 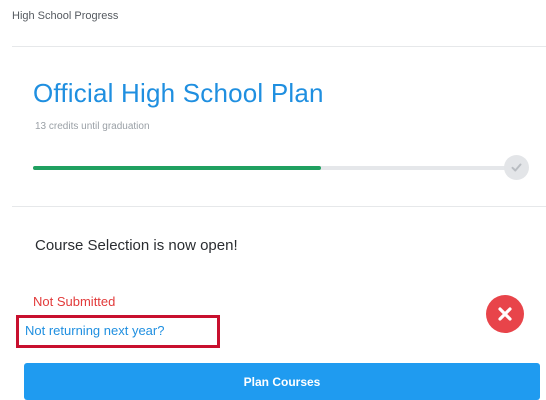 I want to click on progress-bar-fill, so click(x=177, y=168).